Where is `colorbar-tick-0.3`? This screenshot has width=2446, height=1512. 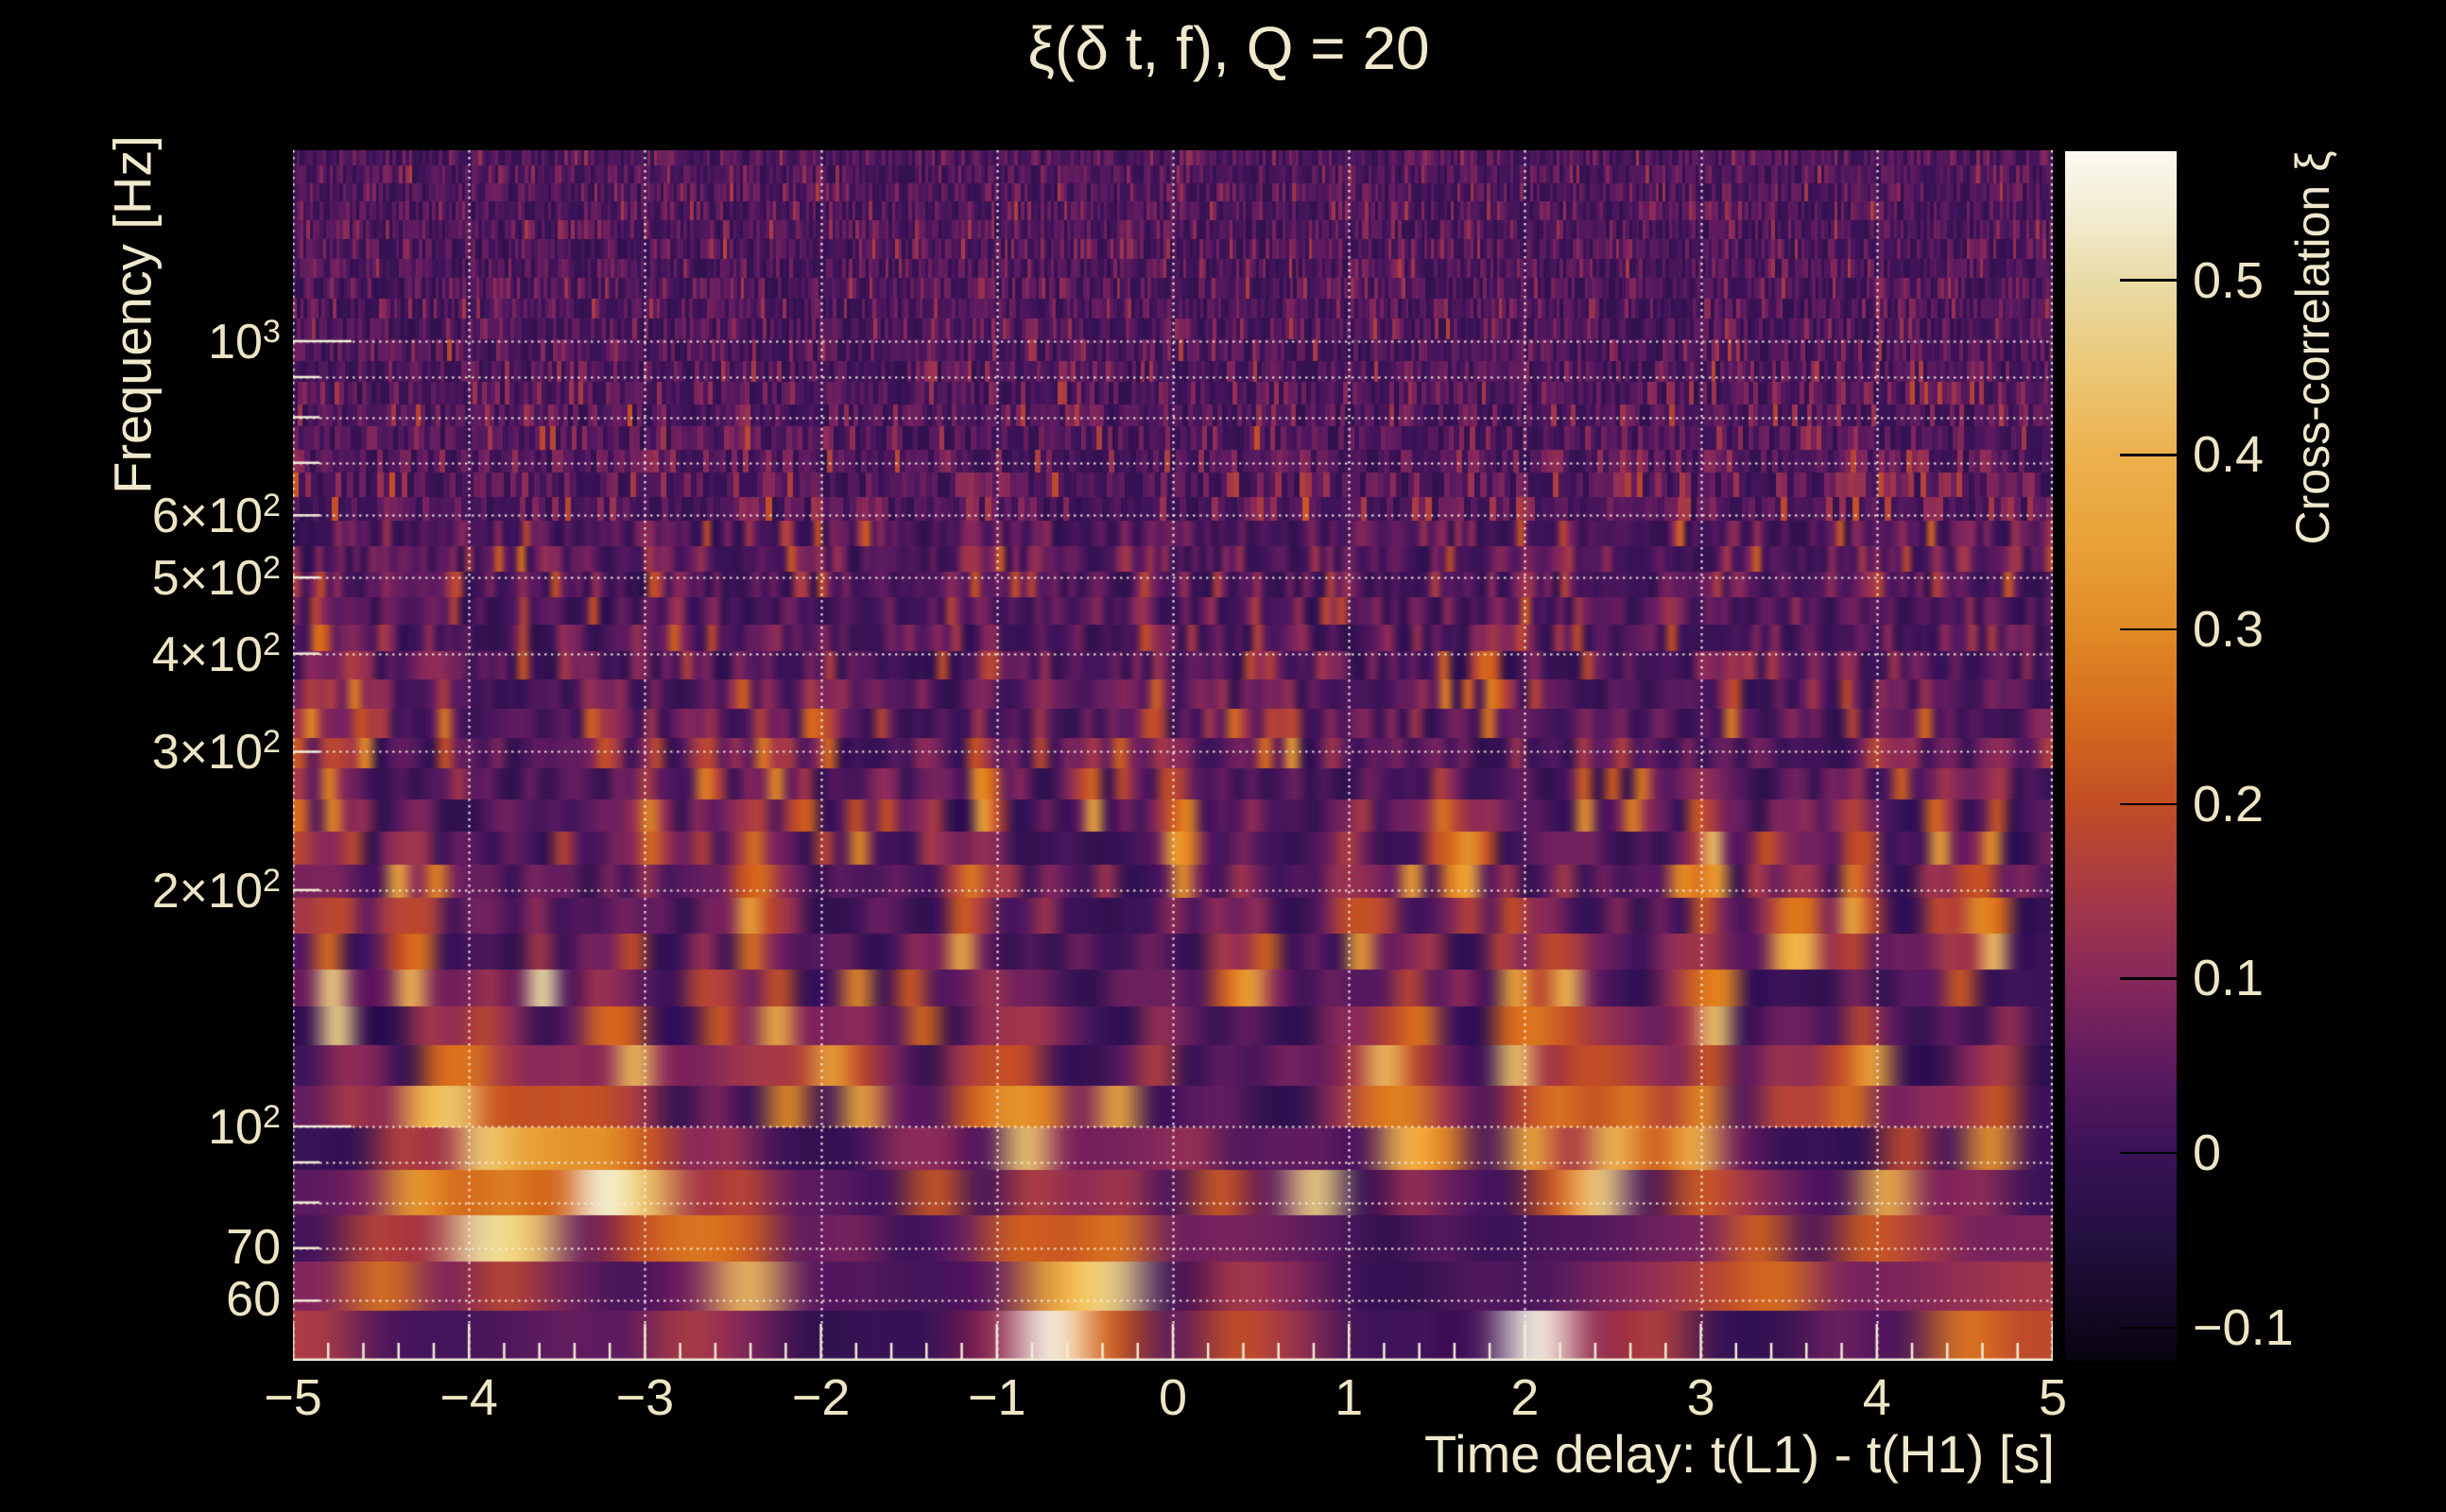 colorbar-tick-0.3 is located at coordinates (2148, 629).